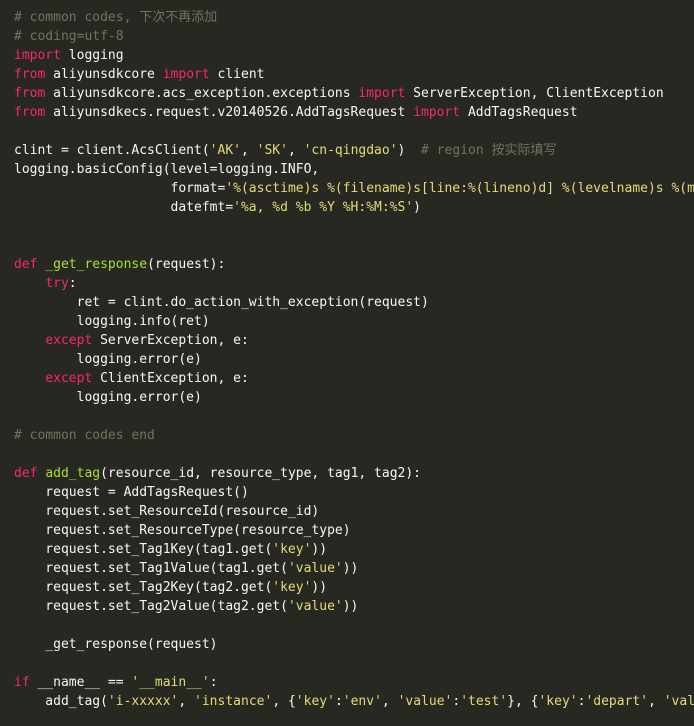 The width and height of the screenshot is (694, 726). What do you see at coordinates (57, 283) in the screenshot?
I see `keyword-token: try` at bounding box center [57, 283].